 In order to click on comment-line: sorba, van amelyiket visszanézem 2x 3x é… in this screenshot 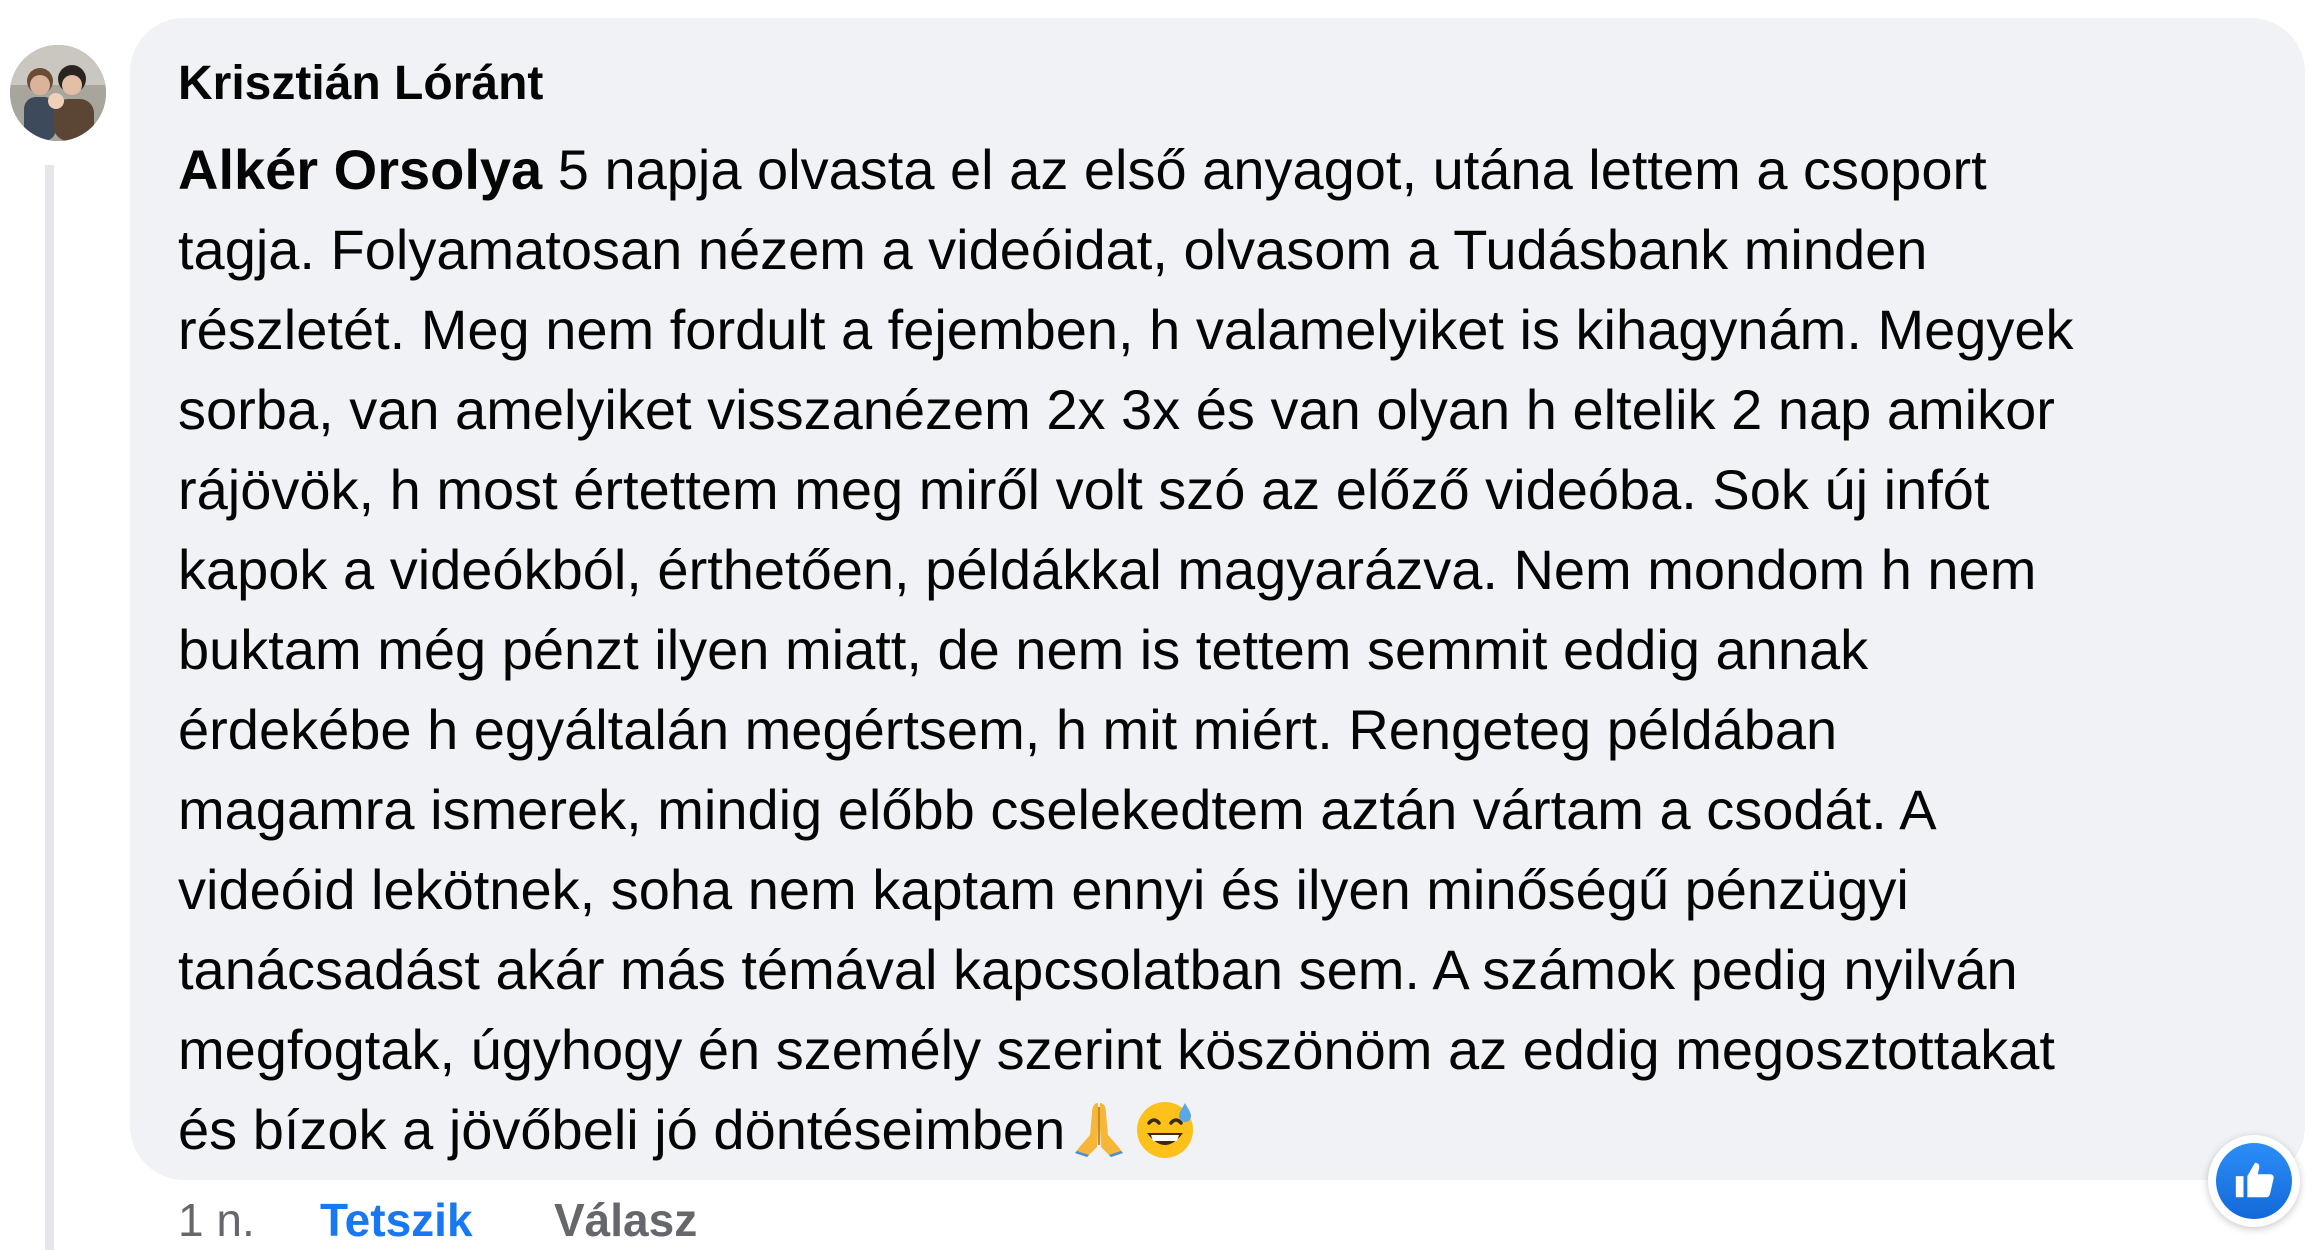, I will do `click(1116, 409)`.